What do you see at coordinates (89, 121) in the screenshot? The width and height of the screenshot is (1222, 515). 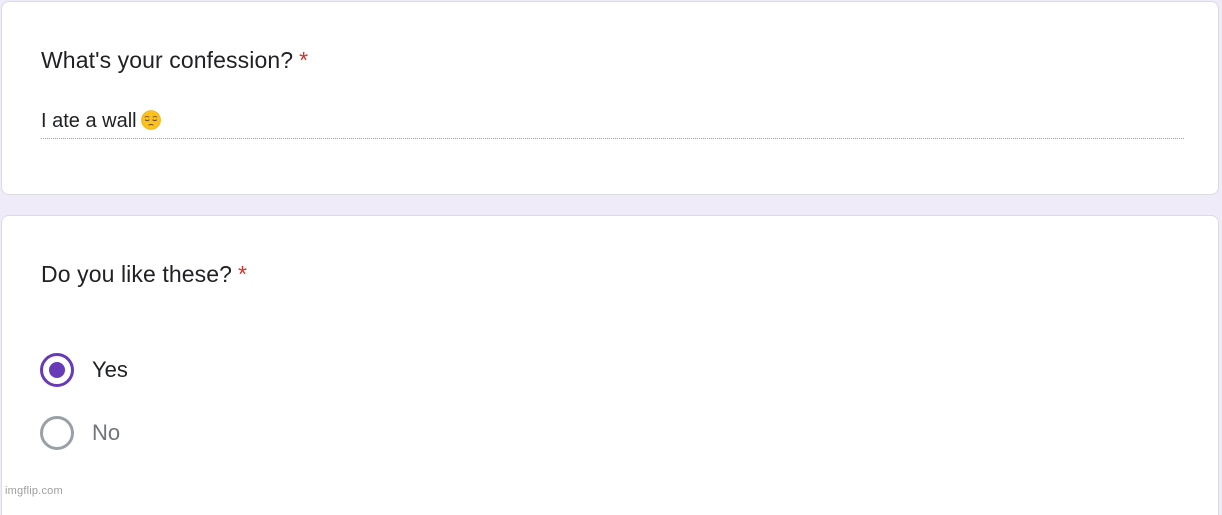 I see `confession-answer-text: I ate a wall` at bounding box center [89, 121].